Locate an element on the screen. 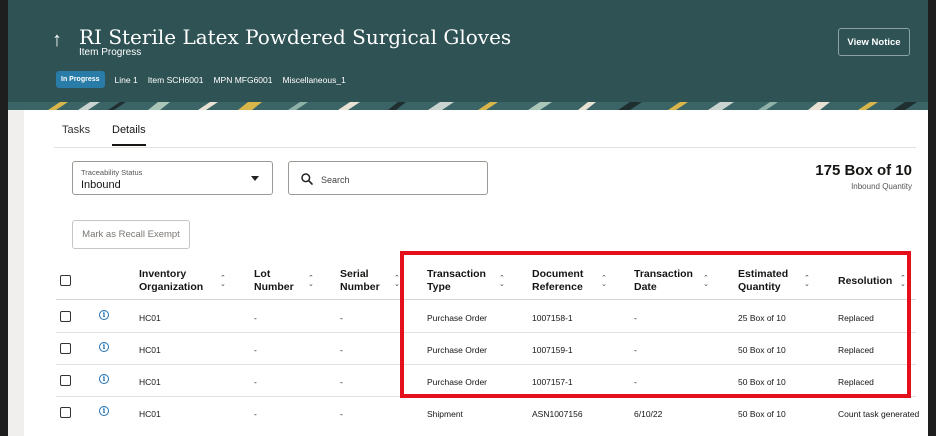  column-serial-number: Serial Number is located at coordinates (360, 281).